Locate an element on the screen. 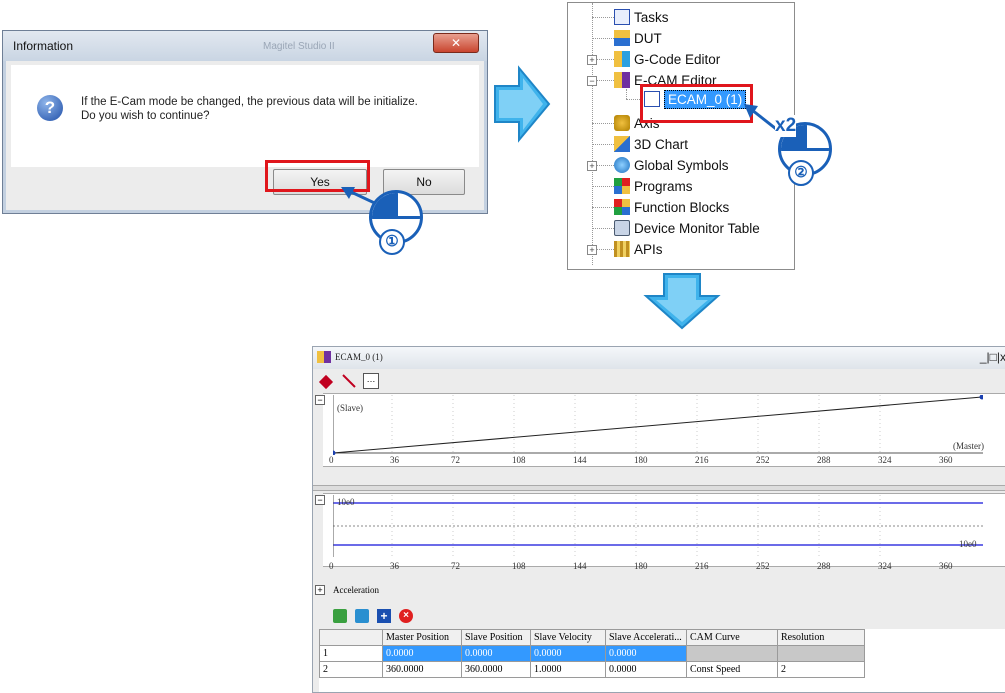 This screenshot has height=693, width=1005. velocity-label-b: 10e0 is located at coordinates (968, 544).